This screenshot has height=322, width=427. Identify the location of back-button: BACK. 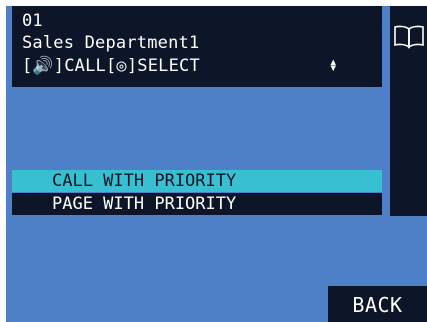
(377, 304).